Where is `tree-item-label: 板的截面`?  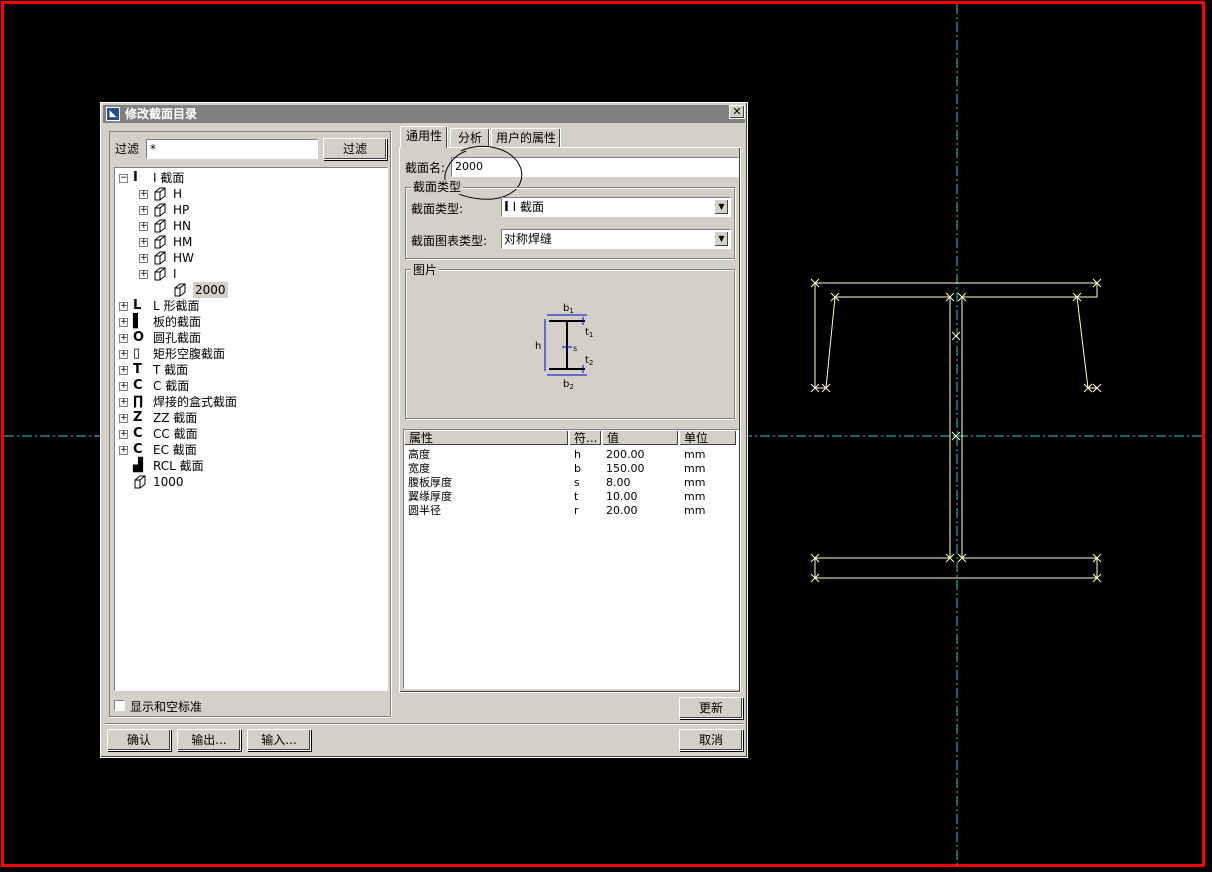 tree-item-label: 板的截面 is located at coordinates (177, 322).